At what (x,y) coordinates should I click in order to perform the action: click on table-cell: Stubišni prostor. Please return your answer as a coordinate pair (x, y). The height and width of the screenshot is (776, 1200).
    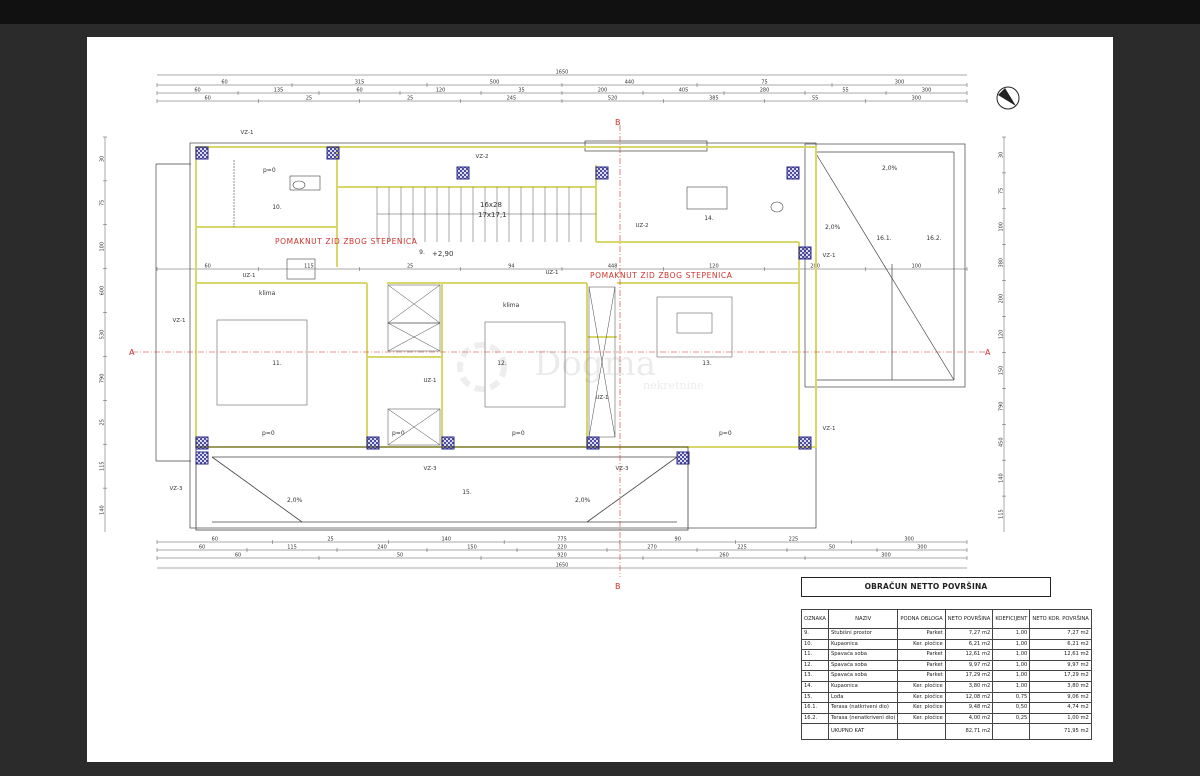
    Looking at the image, I should click on (863, 634).